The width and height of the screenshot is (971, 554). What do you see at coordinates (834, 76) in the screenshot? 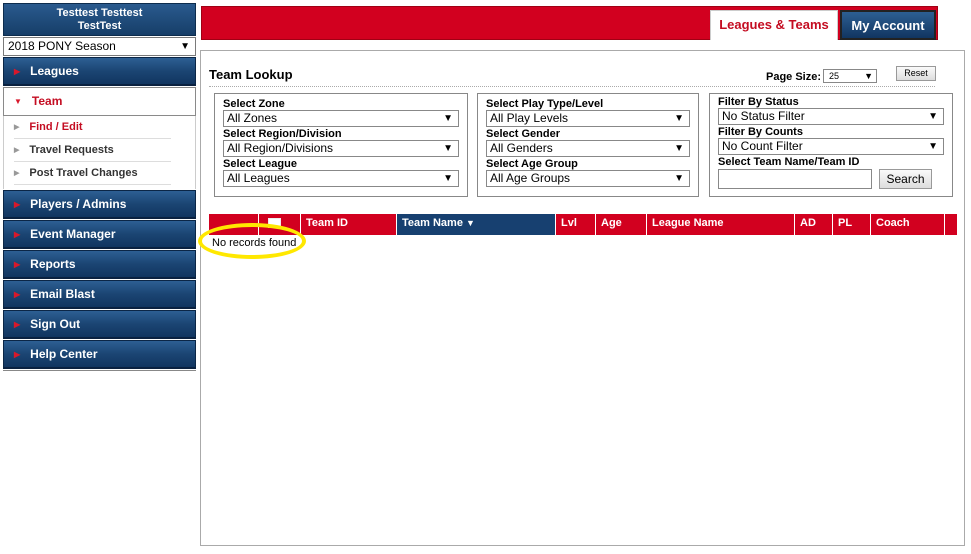
I see `page-size-value: 25` at bounding box center [834, 76].